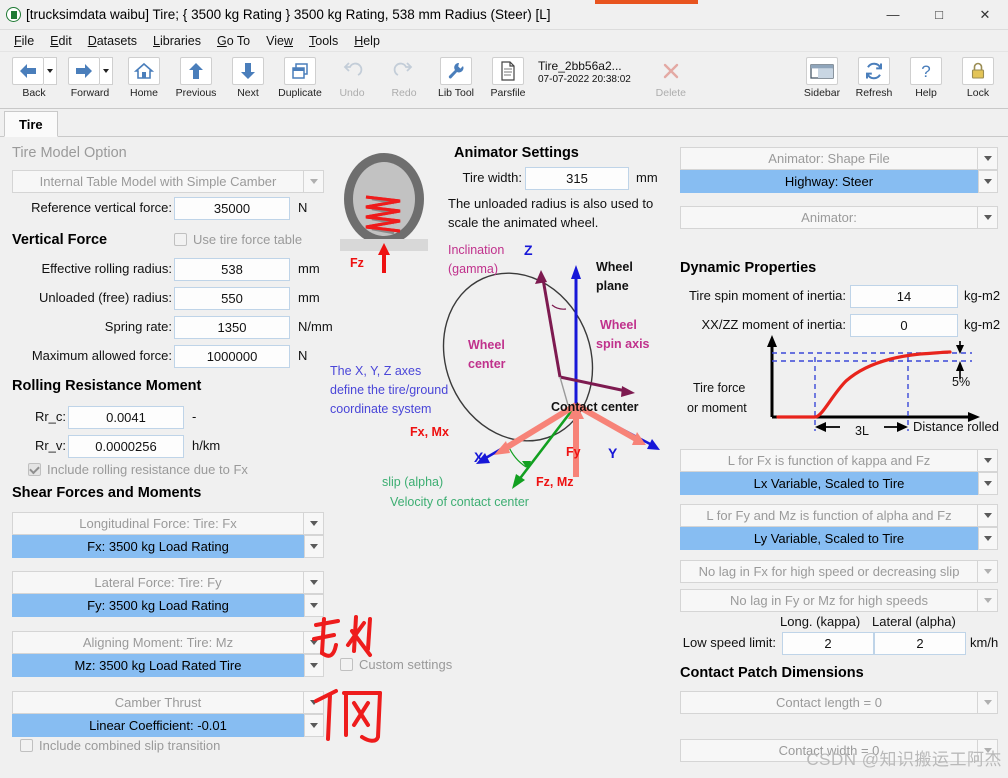 The image size is (1008, 778). Describe the element at coordinates (238, 239) in the screenshot. I see `use-tire-force-table-checkbox: Use tire force table` at that location.